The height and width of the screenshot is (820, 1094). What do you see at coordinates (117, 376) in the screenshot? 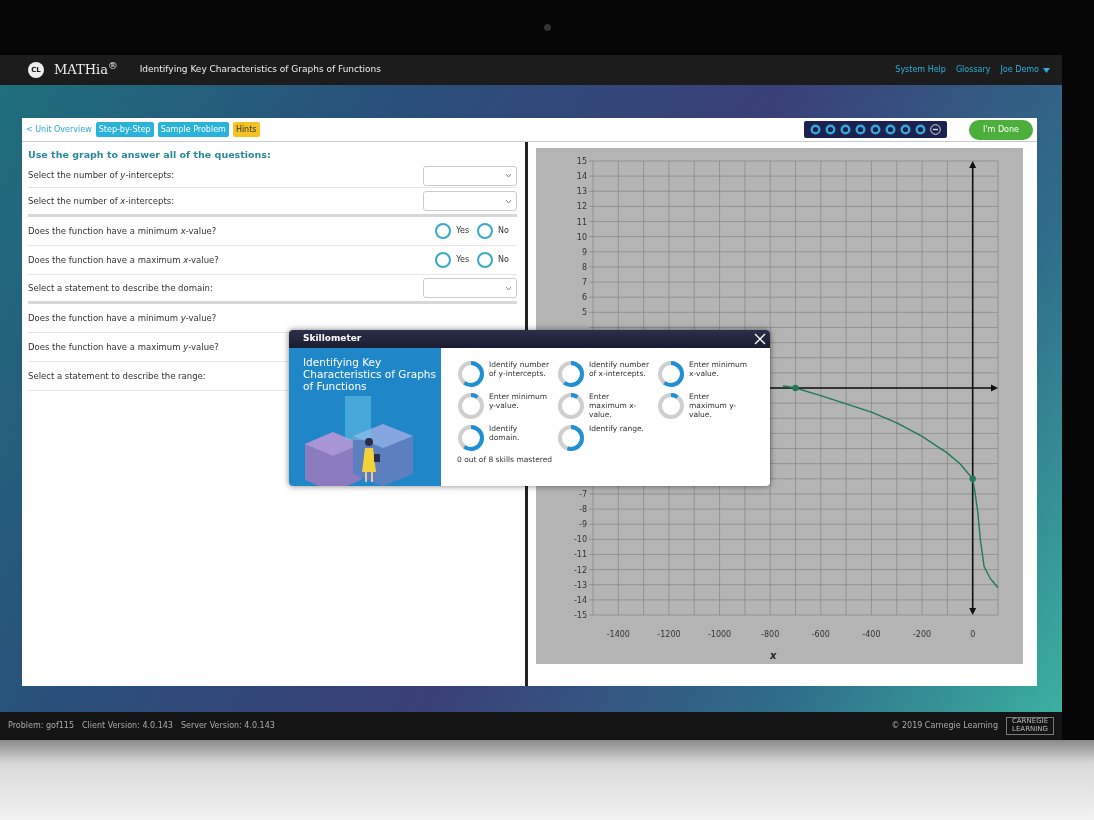
I see `question-text: Select a statement to describe the range:` at bounding box center [117, 376].